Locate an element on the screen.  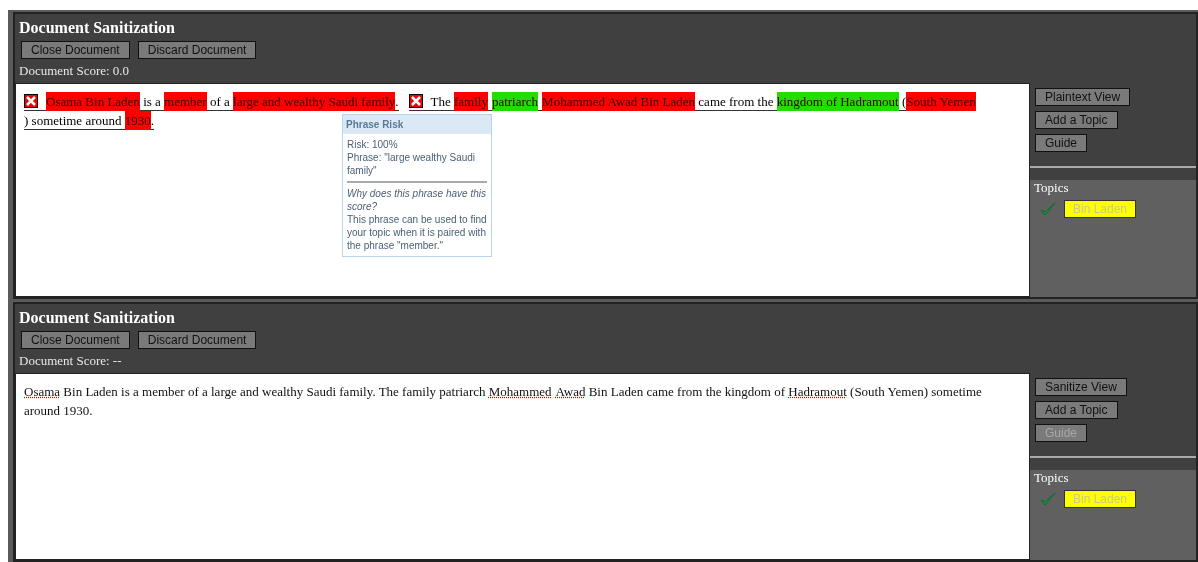
tooltip-question: Why does this phrase have this score? is located at coordinates (417, 200).